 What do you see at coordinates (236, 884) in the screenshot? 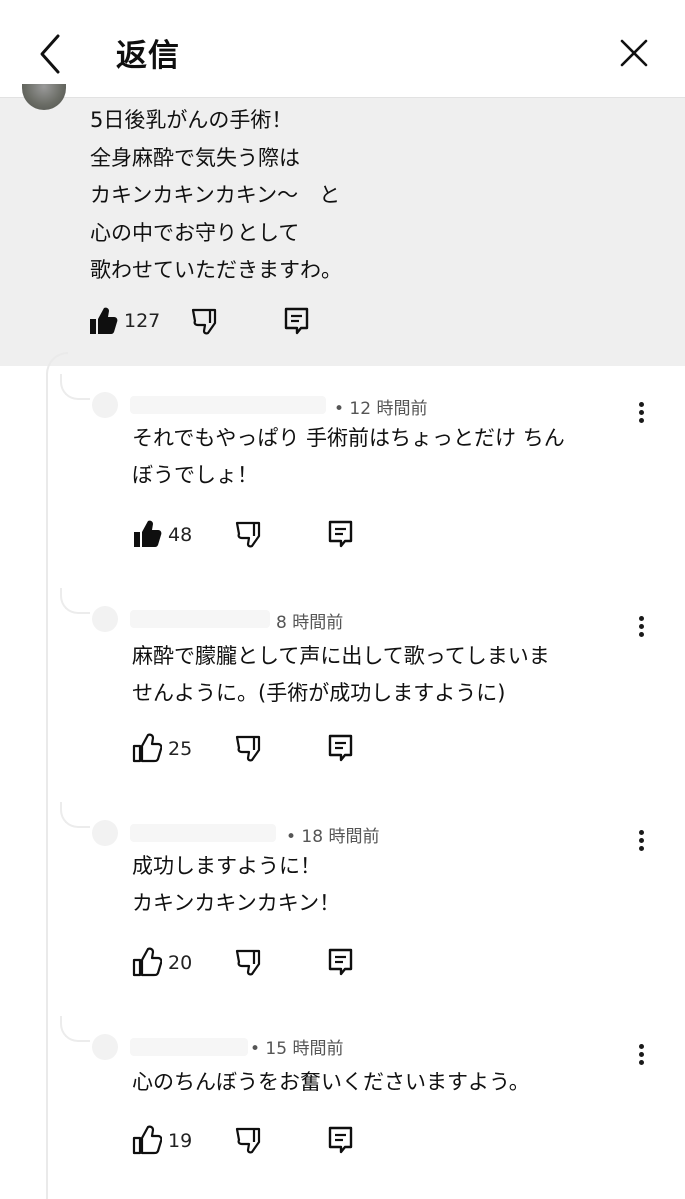
I see `reply-text: 成功しますように！ カキンカキンカキン！` at bounding box center [236, 884].